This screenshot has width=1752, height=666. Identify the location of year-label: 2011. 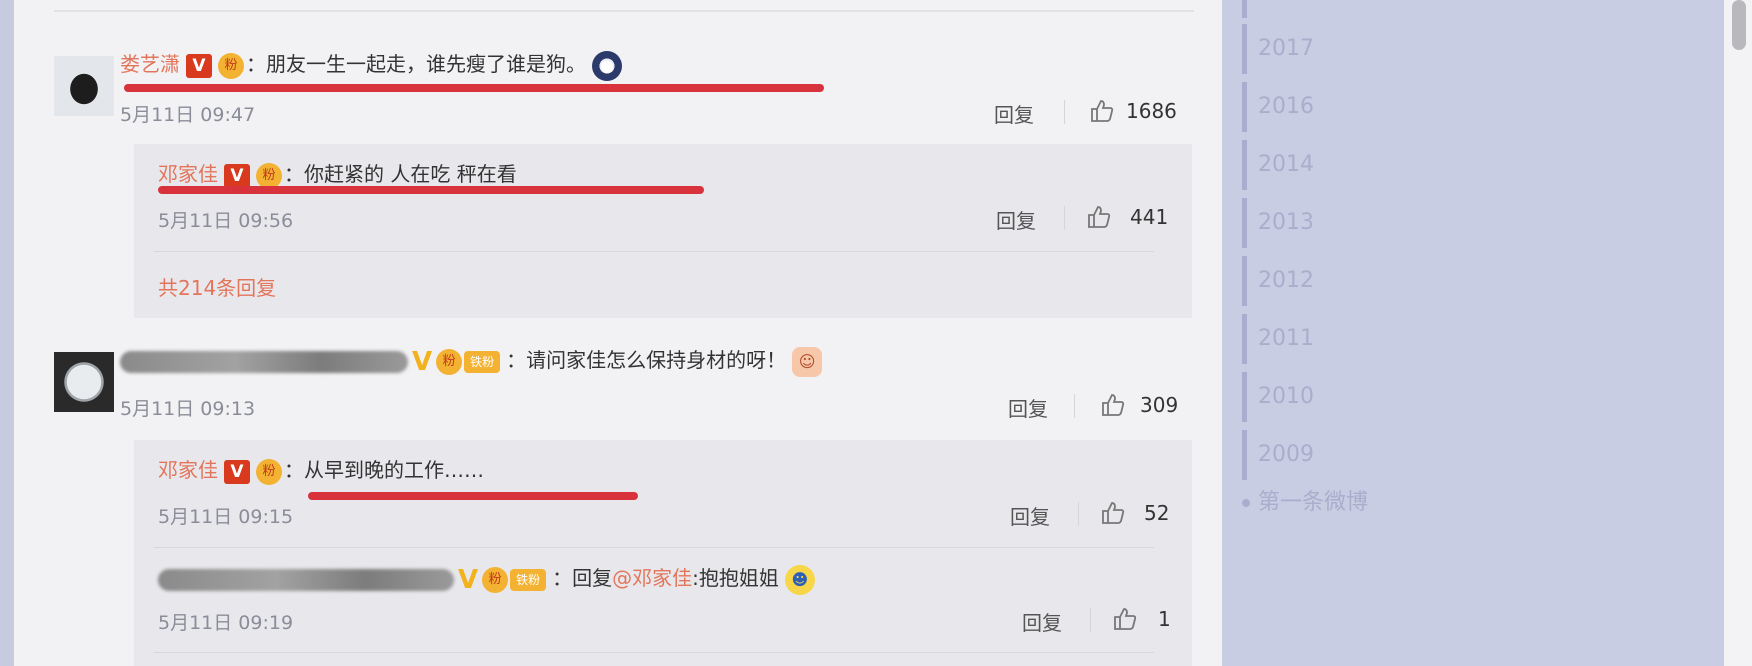
(1286, 338).